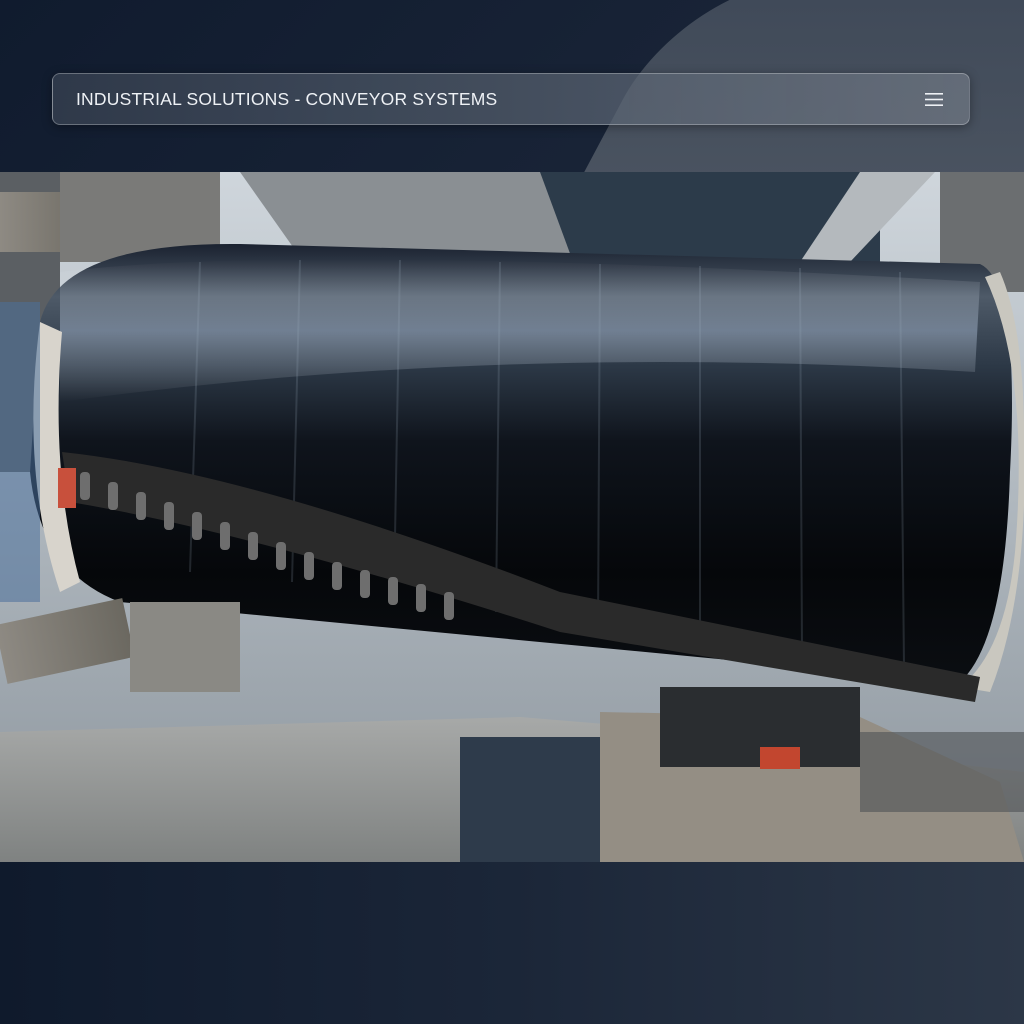 This screenshot has height=1024, width=1024. Describe the element at coordinates (511, 99) in the screenshot. I see `header-bar: INDUSTRIAL SOLUTIONS - CONVEYOR SYSTEMS` at that location.